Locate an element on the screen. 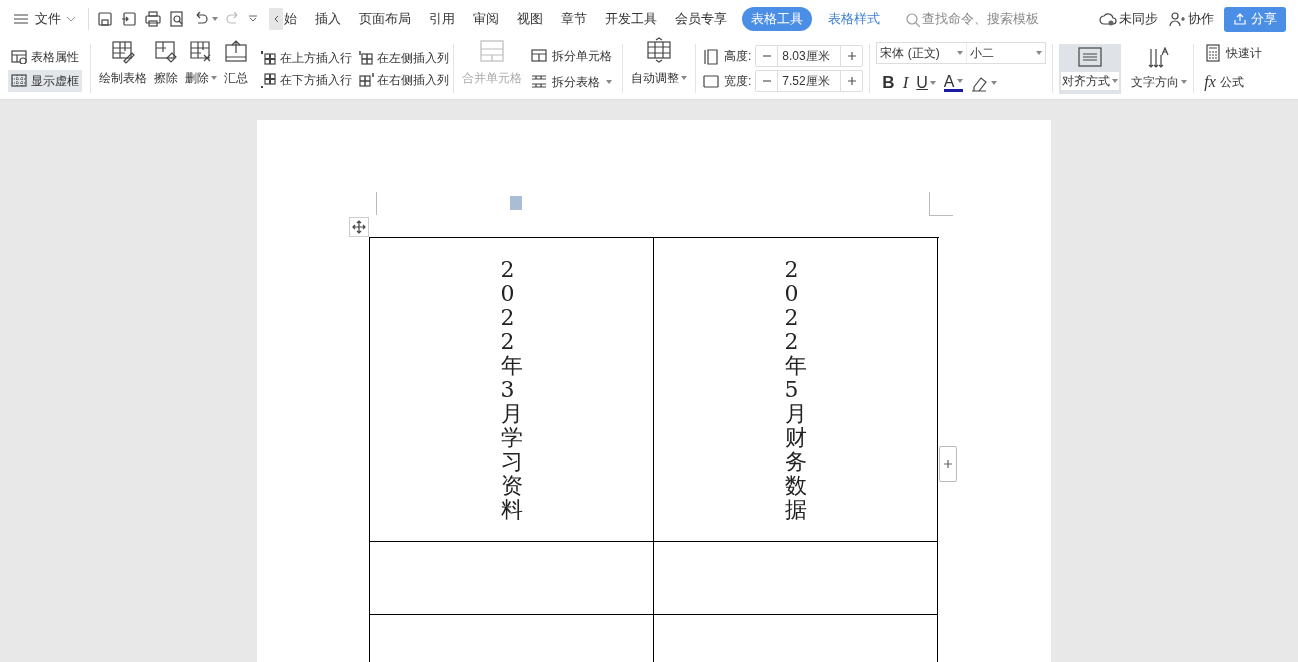 The height and width of the screenshot is (662, 1298). export-icon is located at coordinates (129, 19).